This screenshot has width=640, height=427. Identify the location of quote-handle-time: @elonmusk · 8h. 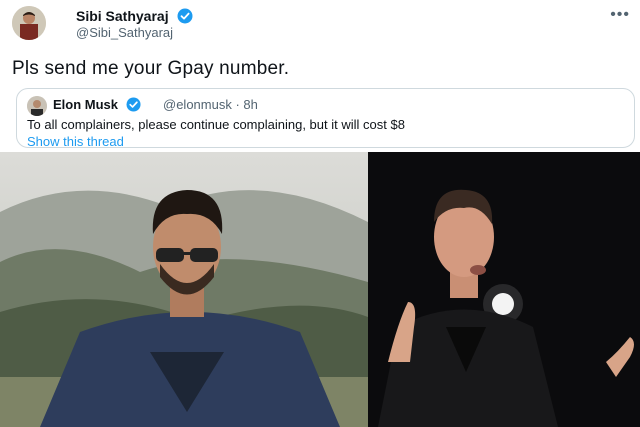
(210, 104).